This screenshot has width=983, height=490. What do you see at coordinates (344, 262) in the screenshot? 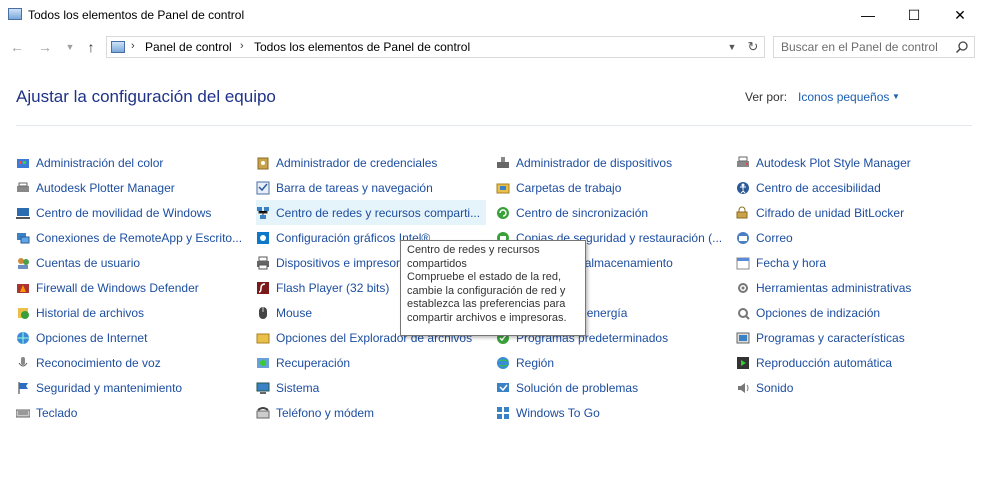
I see `control-panel-item-label: Dispositivos e impresoras` at bounding box center [344, 262].